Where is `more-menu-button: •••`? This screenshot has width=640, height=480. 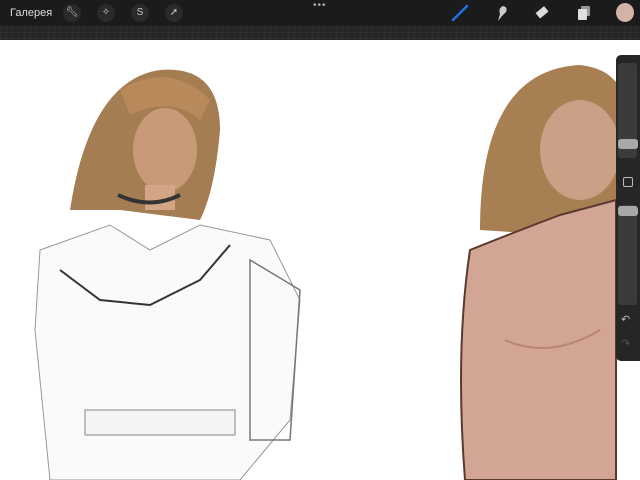
more-menu-button: ••• is located at coordinates (320, 5).